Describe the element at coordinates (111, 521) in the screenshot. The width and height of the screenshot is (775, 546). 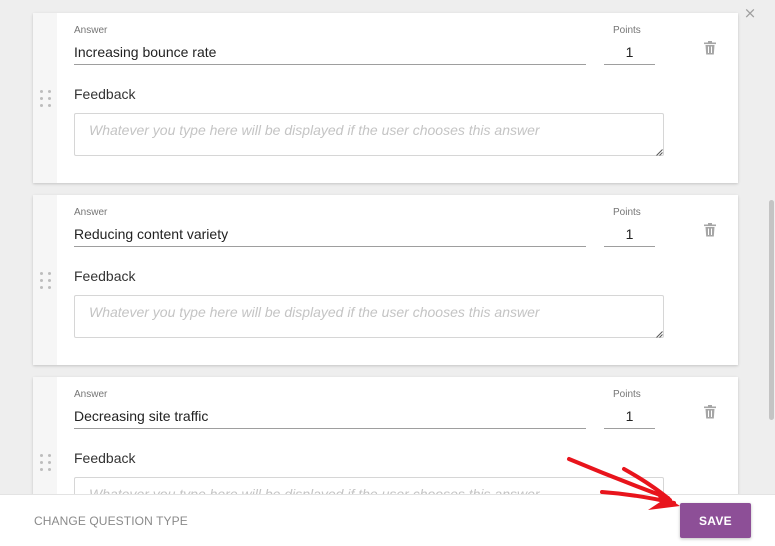
I see `change-question-type-link: CHANGE QUESTION TYPE` at that location.